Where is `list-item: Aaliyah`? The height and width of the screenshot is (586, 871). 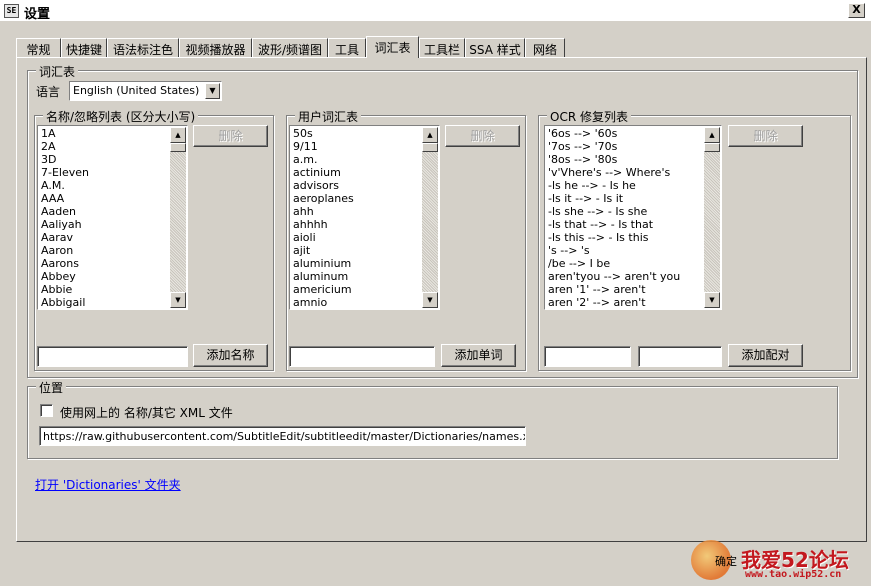
list-item: Aaliyah is located at coordinates (65, 224).